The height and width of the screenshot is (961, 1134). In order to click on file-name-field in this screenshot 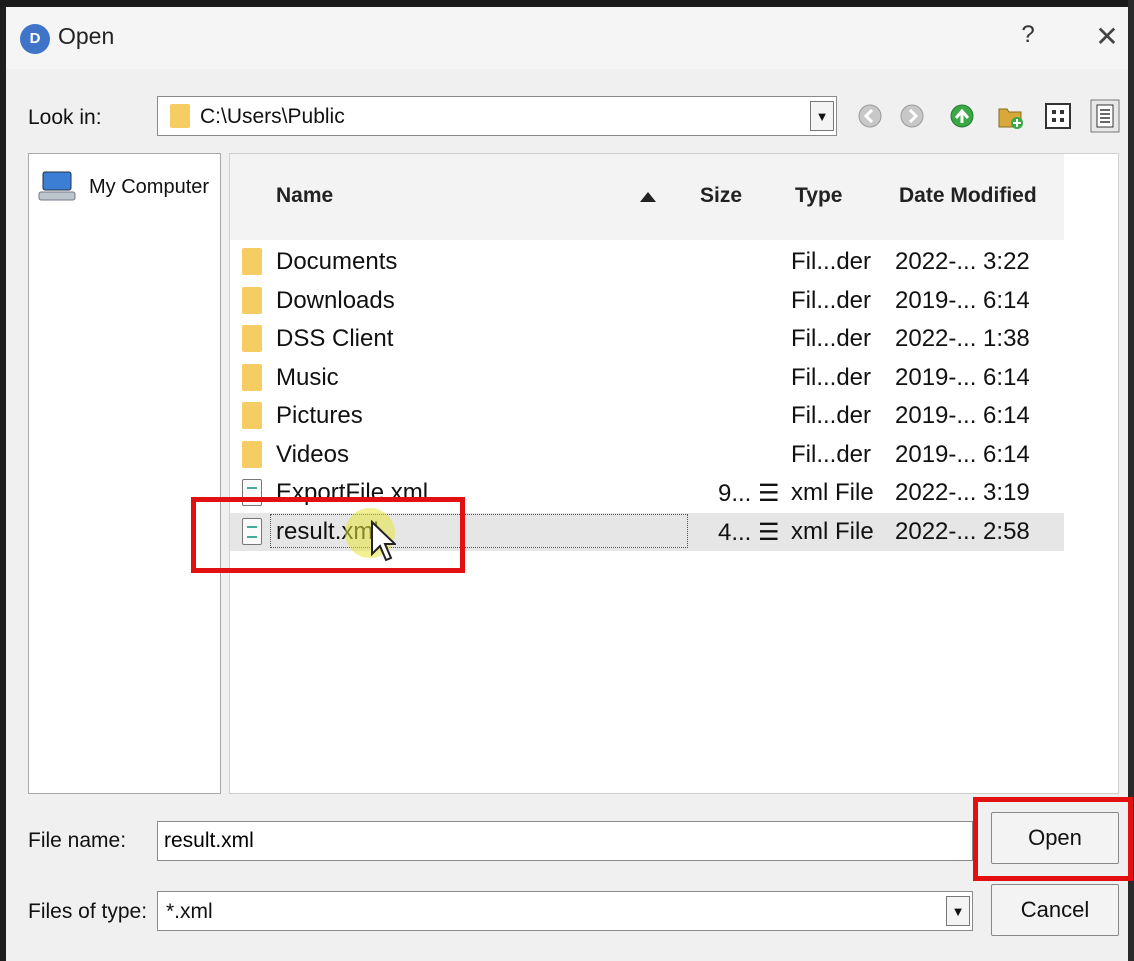, I will do `click(565, 841)`.